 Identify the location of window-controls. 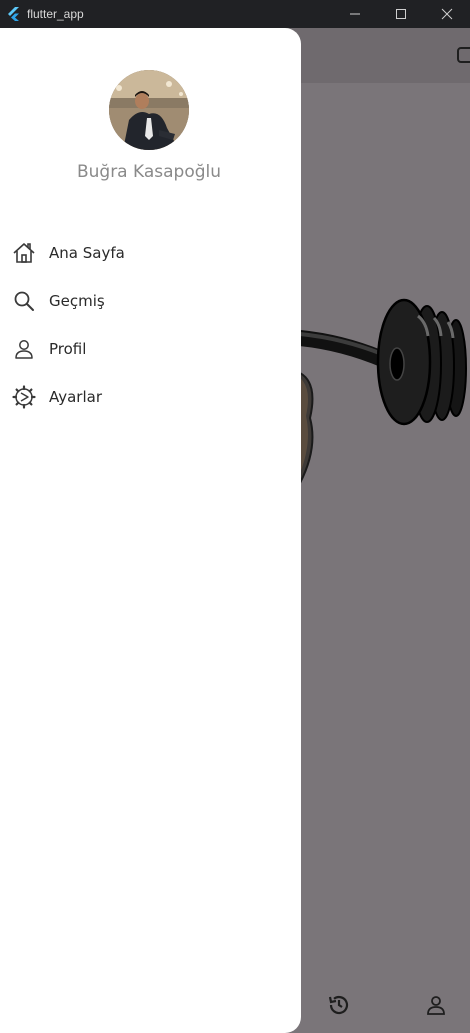
(401, 14).